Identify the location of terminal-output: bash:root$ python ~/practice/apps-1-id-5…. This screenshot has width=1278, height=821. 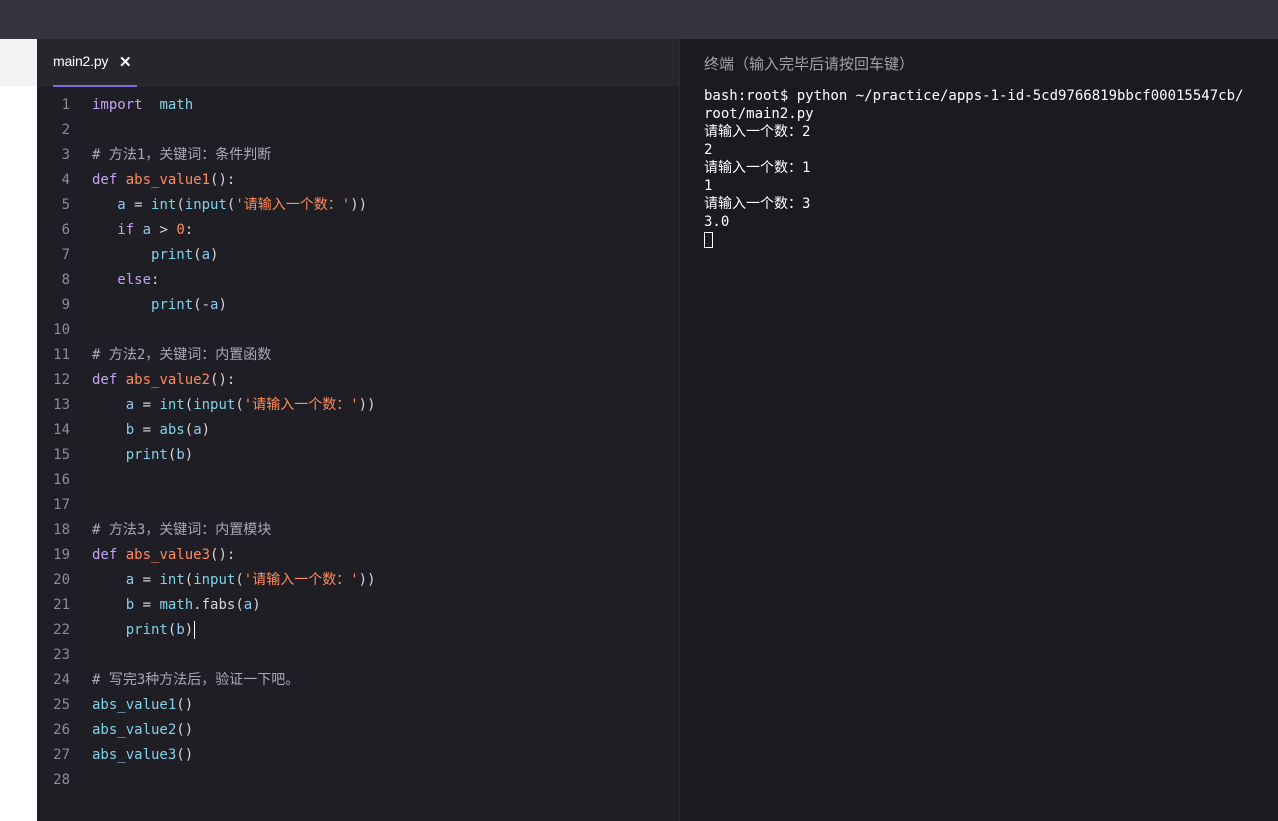
(991, 168).